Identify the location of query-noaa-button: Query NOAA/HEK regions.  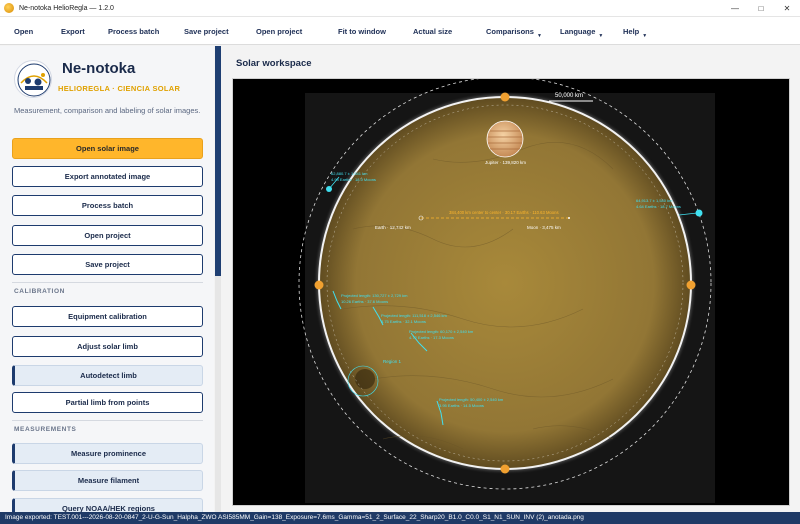
(107, 505).